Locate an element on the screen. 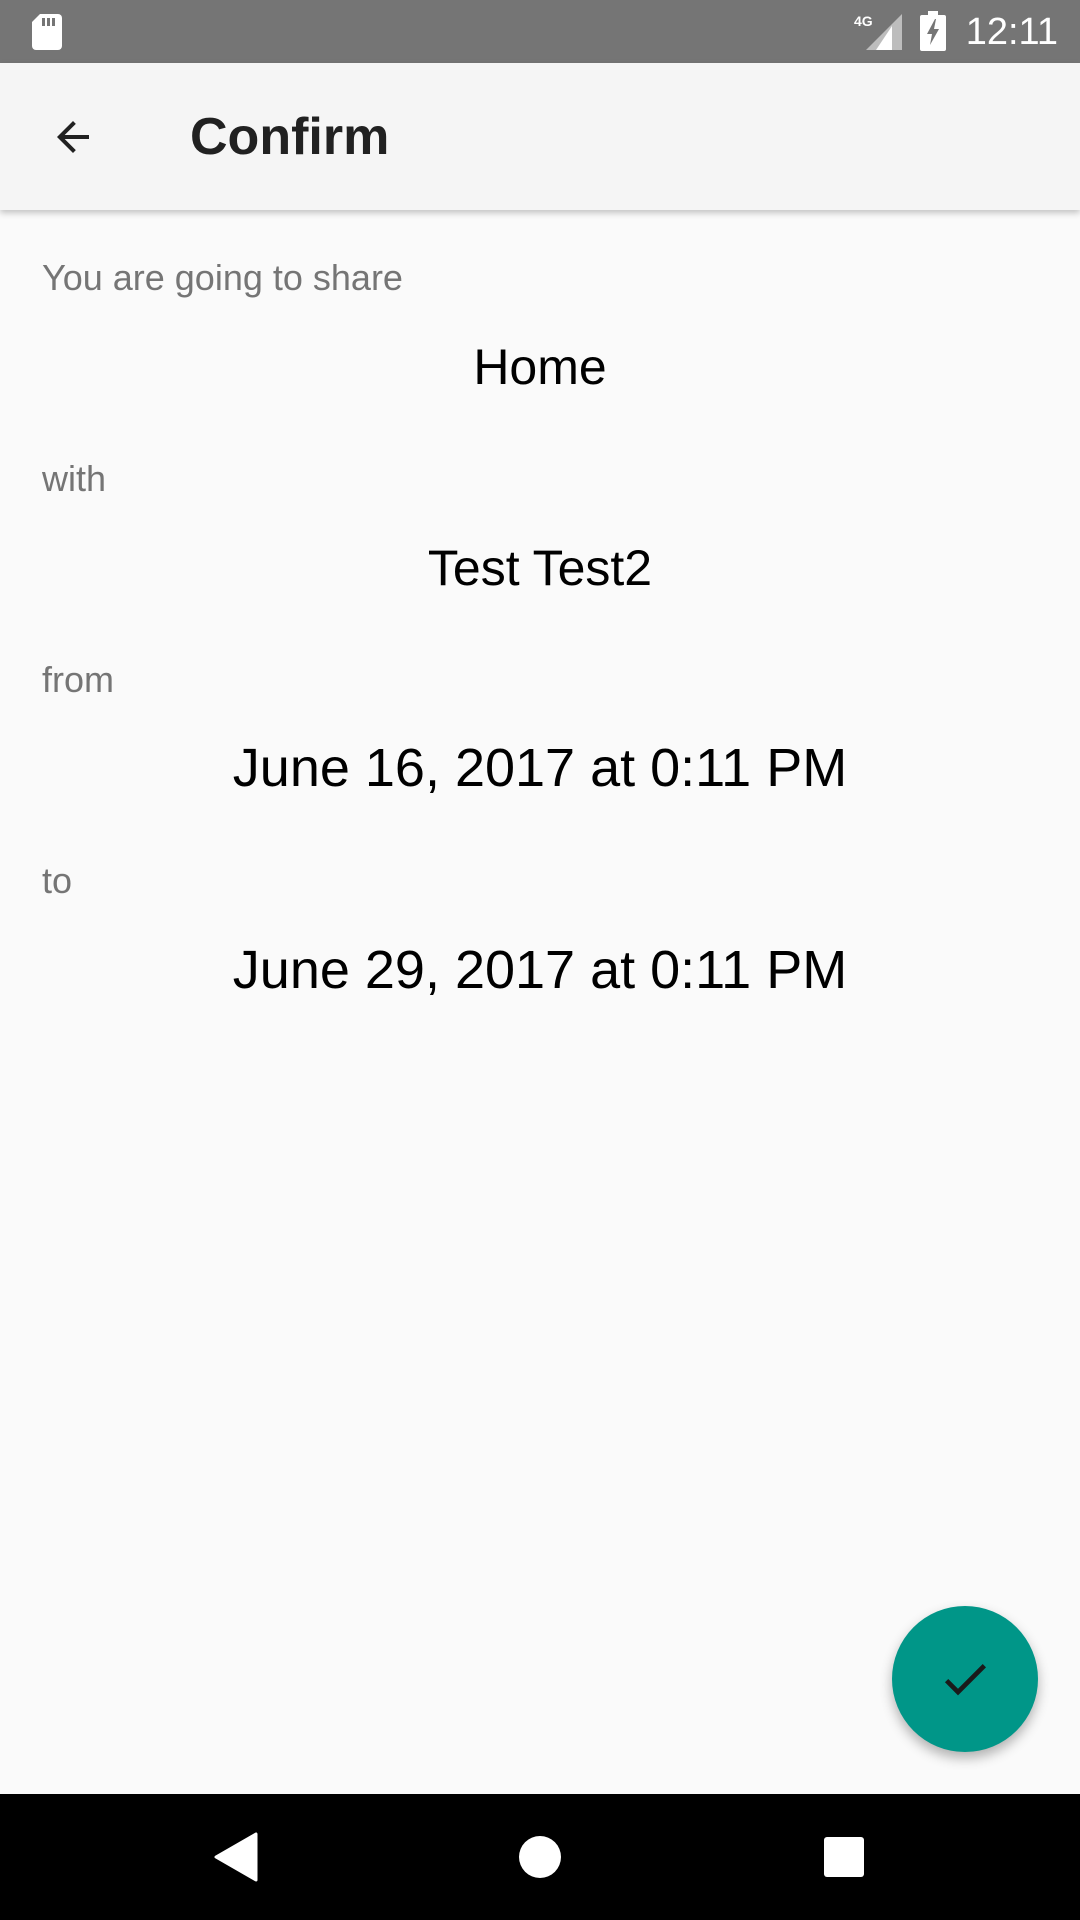 The height and width of the screenshot is (1920, 1080). app-bar: Confirm is located at coordinates (540, 136).